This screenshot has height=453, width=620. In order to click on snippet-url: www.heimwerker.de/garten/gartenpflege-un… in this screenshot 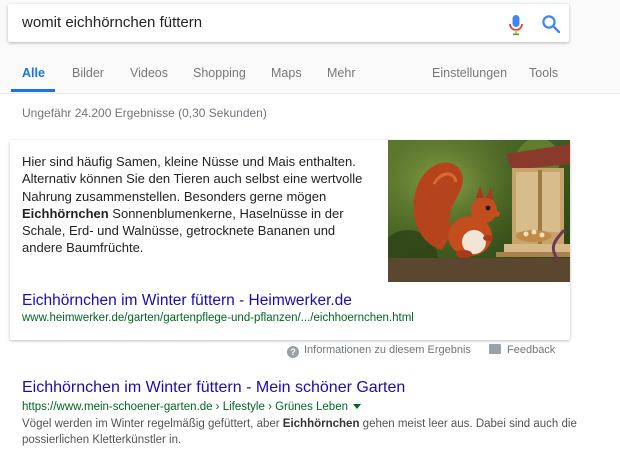, I will do `click(218, 318)`.